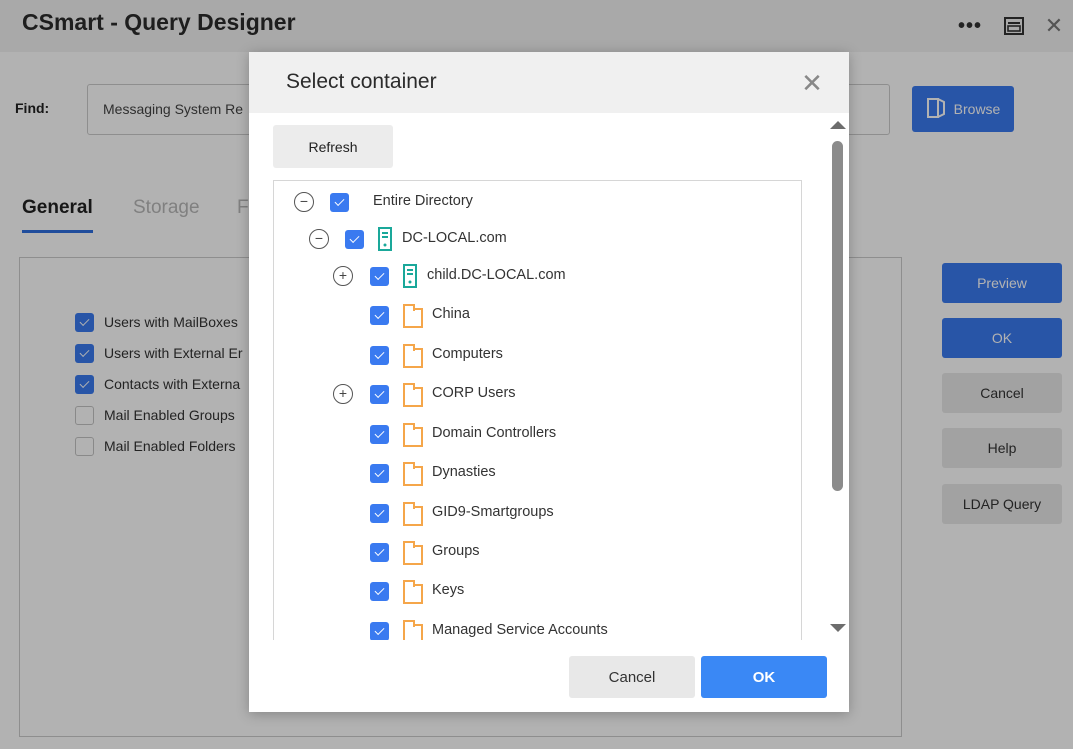  I want to click on tree-node: Managed Service Accounts, so click(537, 628).